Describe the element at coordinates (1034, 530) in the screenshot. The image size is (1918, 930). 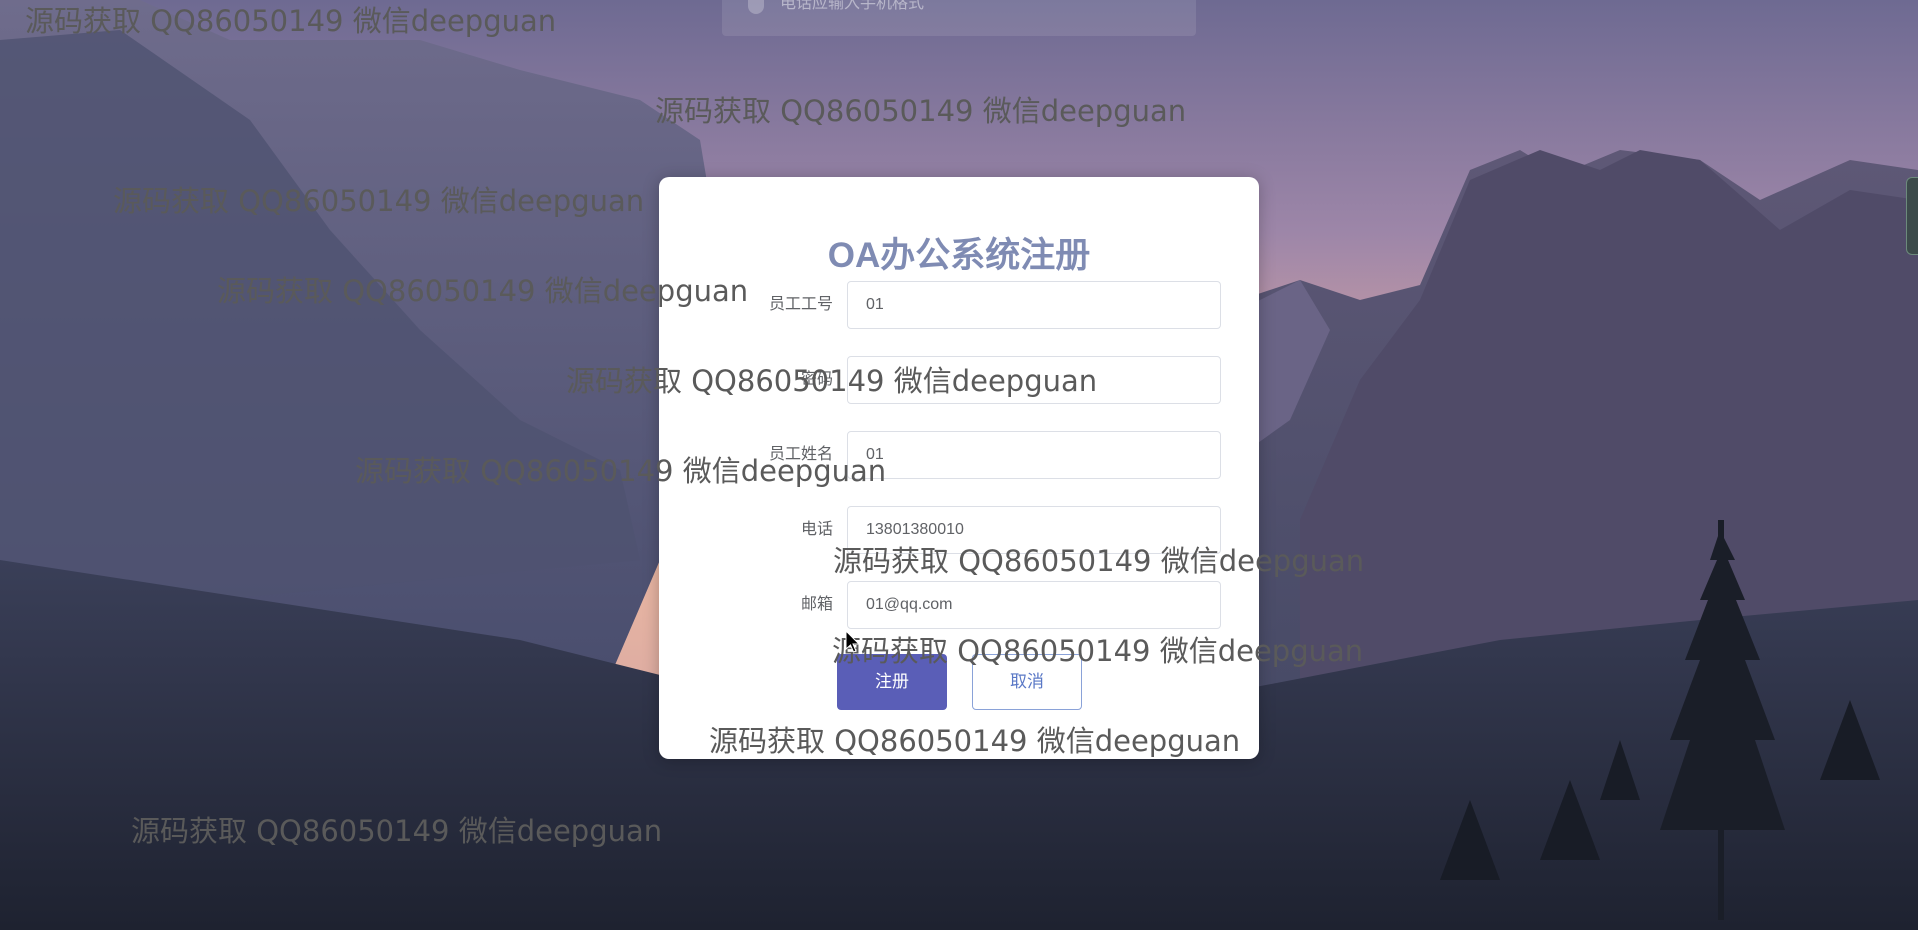
I see `phone-input` at that location.